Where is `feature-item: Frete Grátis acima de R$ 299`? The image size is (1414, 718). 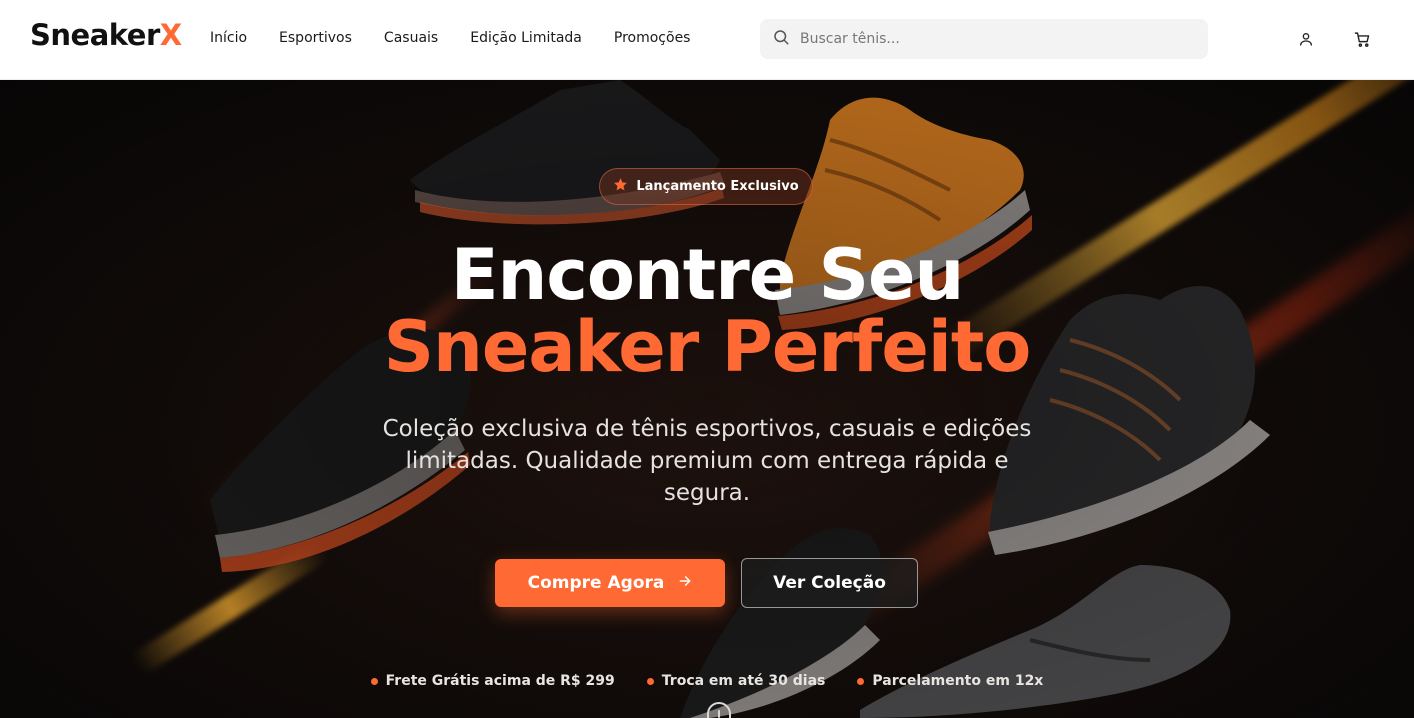
feature-item: Frete Grátis acima de R$ 299 is located at coordinates (492, 681).